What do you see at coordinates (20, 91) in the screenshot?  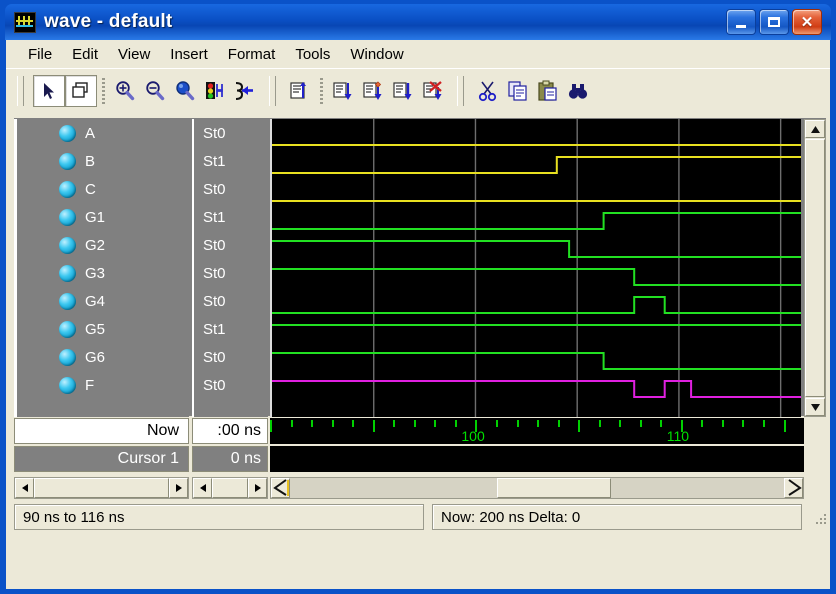 I see `toolbar-gripper` at bounding box center [20, 91].